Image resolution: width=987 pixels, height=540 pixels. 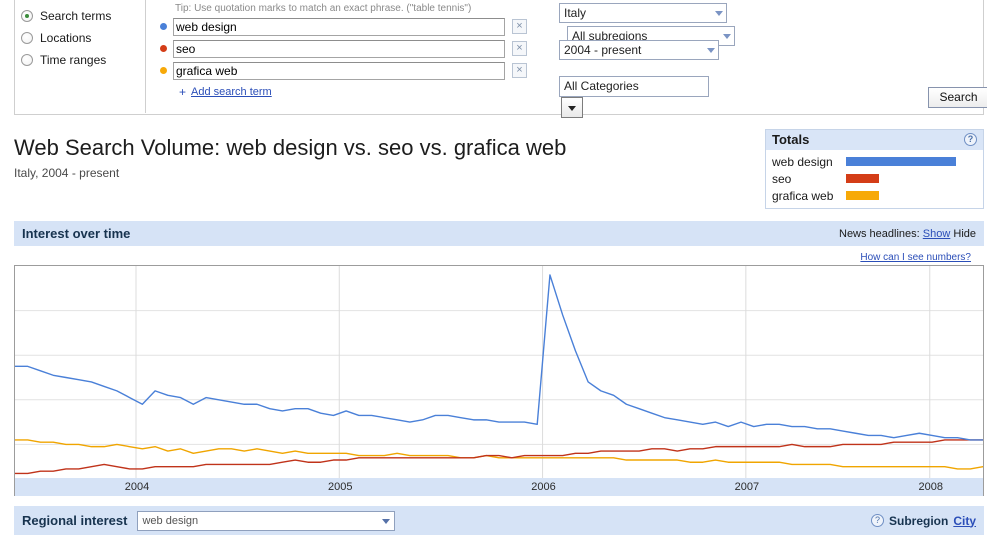 I want to click on news-headlines-label: News headlines:, so click(x=879, y=233).